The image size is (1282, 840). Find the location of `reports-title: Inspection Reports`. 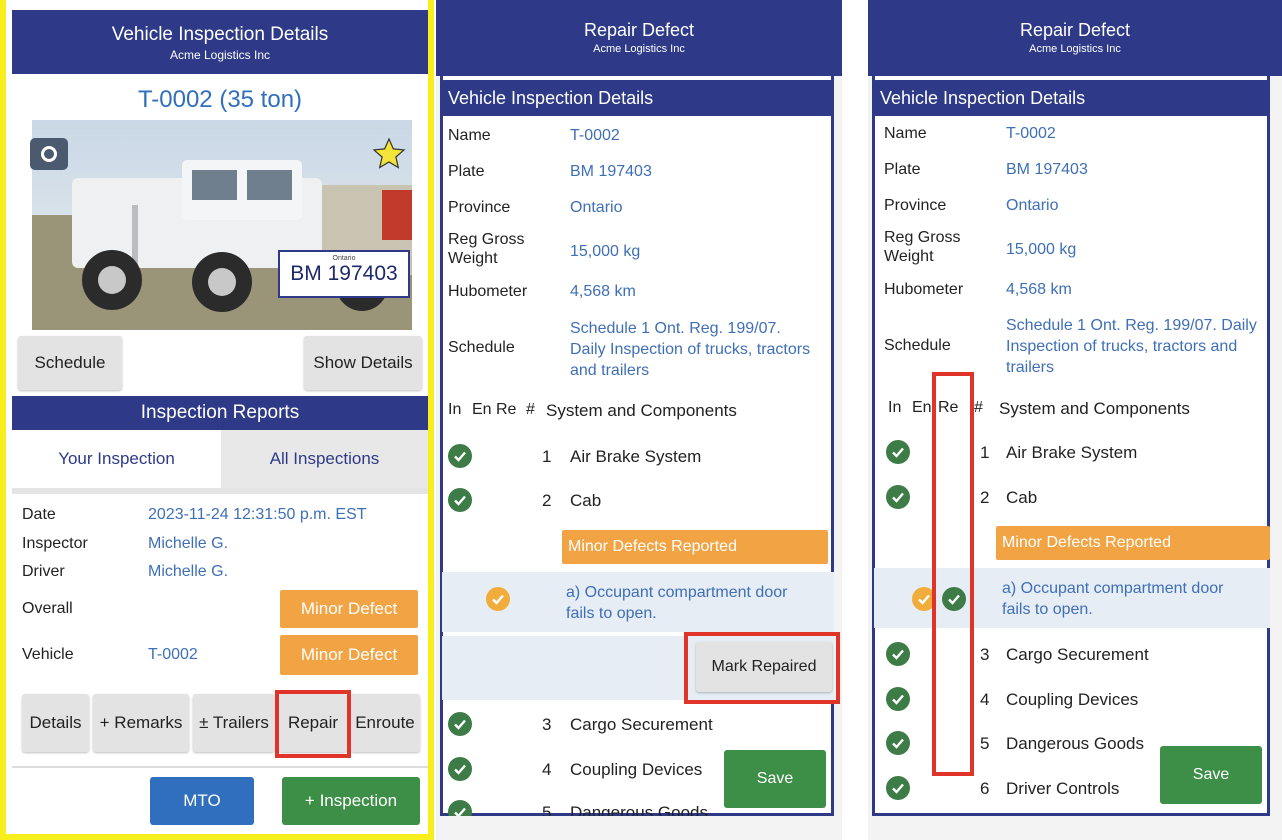

reports-title: Inspection Reports is located at coordinates (220, 412).